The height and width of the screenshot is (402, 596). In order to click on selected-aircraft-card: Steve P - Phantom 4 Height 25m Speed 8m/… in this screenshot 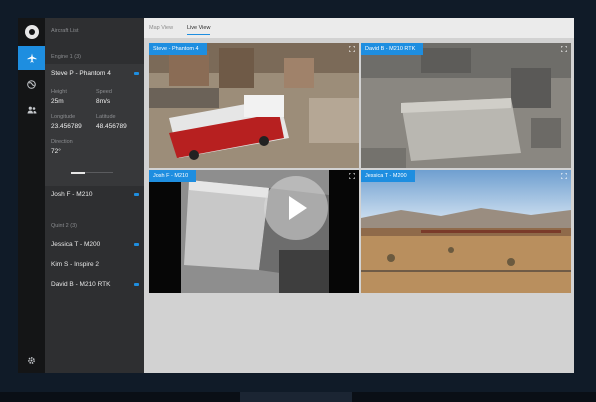, I will do `click(94, 125)`.